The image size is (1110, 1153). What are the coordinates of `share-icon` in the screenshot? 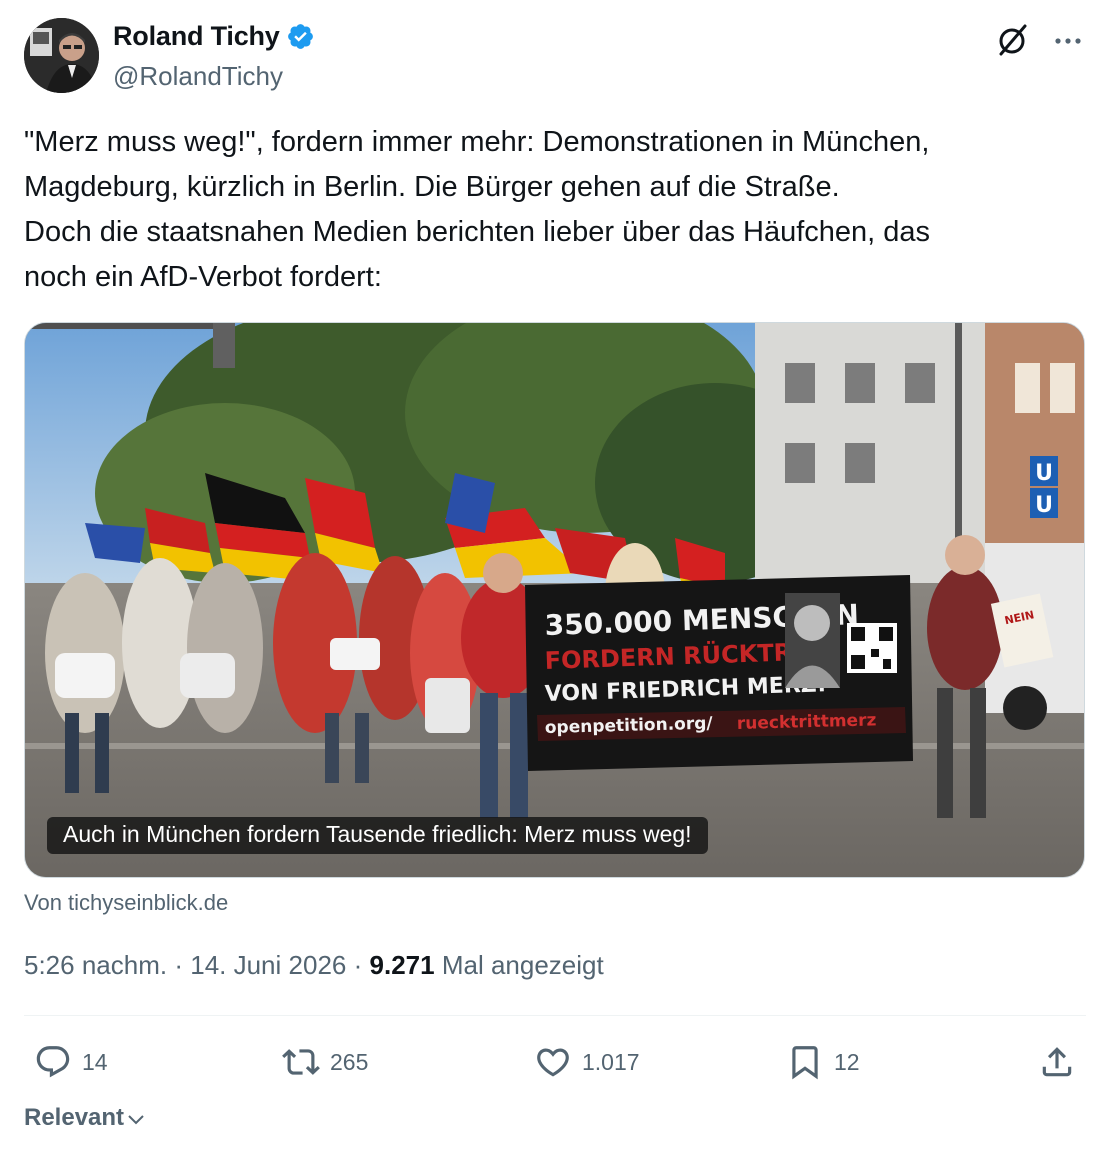 It's located at (1057, 1062).